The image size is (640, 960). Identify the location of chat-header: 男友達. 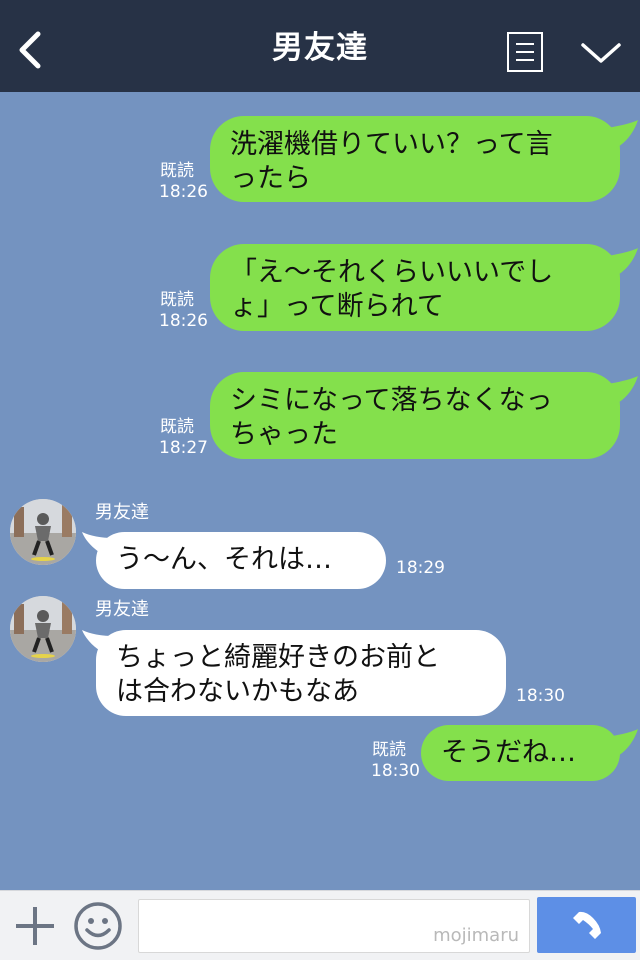
(320, 46).